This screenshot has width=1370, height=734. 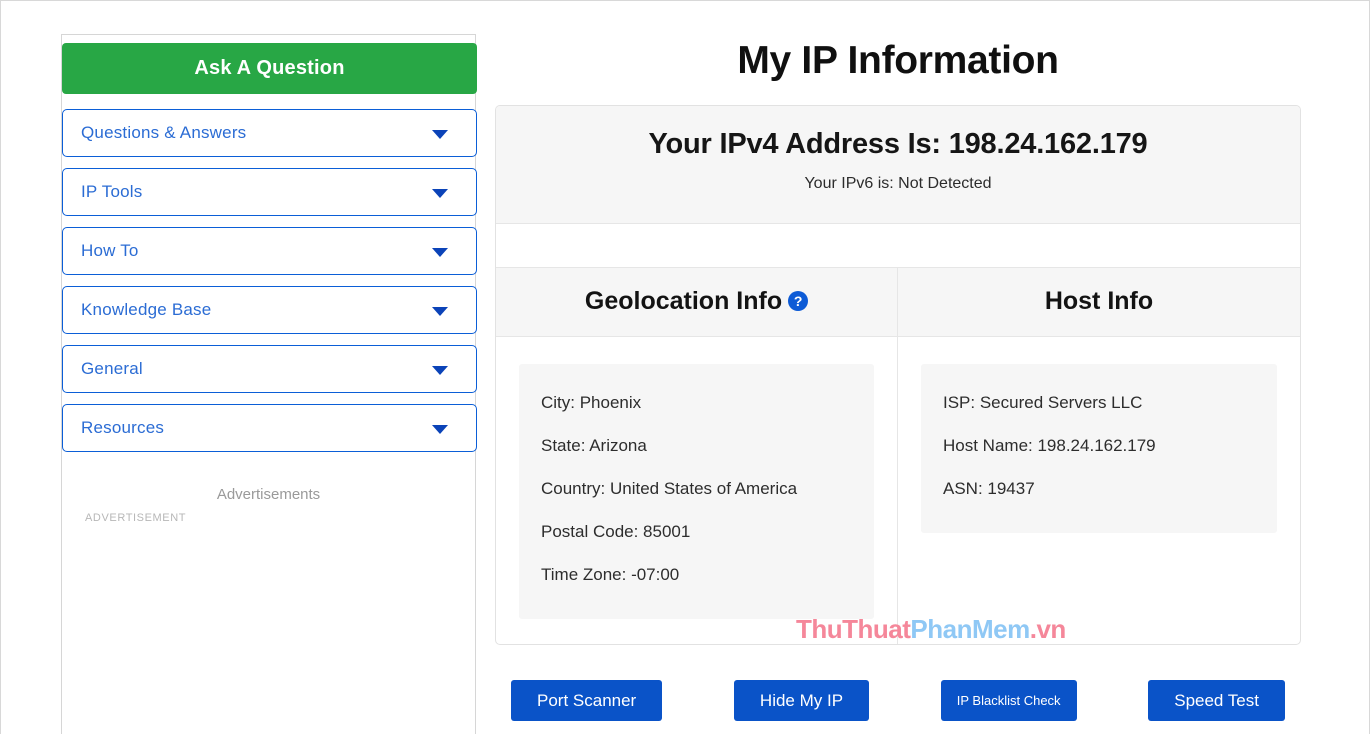 I want to click on host-row-host-name: Host Name: 198.24.162.179, so click(x=1049, y=445).